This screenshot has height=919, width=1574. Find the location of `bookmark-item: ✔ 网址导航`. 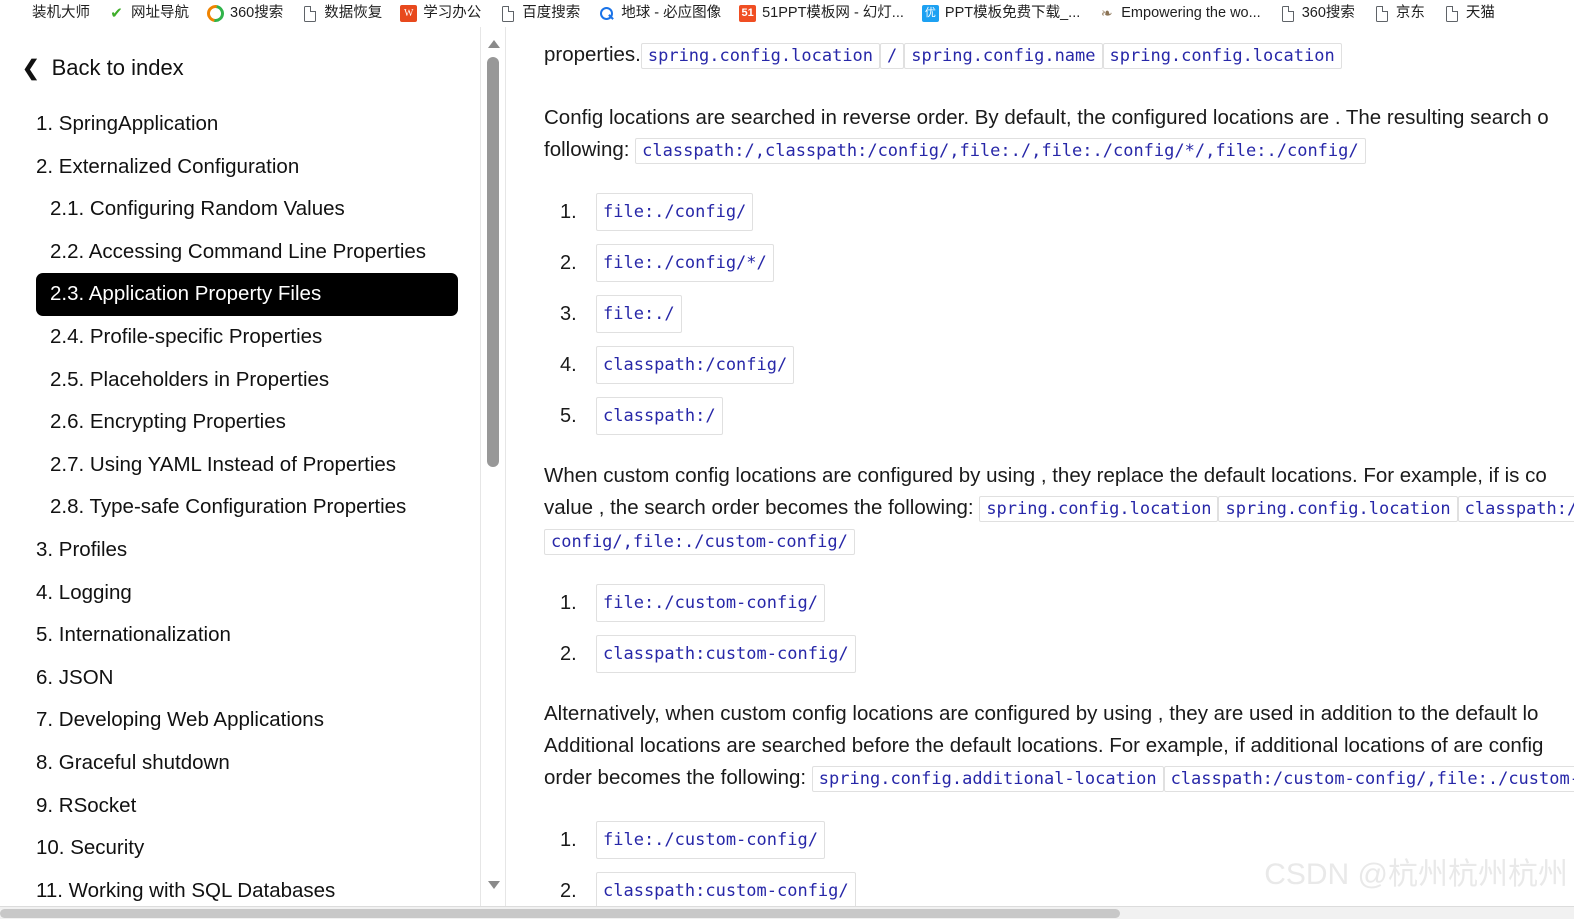

bookmark-item: ✔ 网址导航 is located at coordinates (148, 13).